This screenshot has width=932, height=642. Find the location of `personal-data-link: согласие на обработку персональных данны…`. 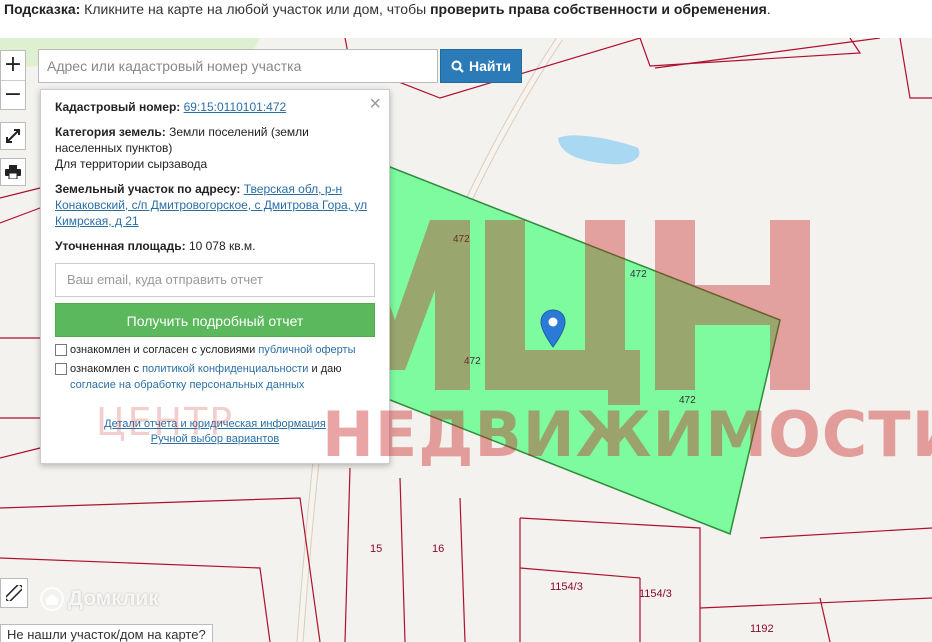

personal-data-link: согласие на обработку персональных данны… is located at coordinates (187, 385).